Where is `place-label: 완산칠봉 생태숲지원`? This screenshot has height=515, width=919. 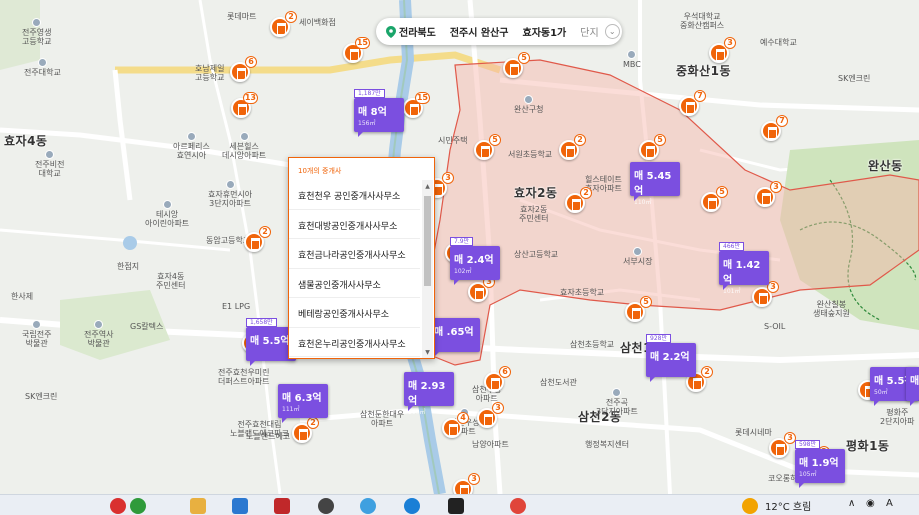
place-label: 완산칠봉 생태숲지원 is located at coordinates (831, 309).